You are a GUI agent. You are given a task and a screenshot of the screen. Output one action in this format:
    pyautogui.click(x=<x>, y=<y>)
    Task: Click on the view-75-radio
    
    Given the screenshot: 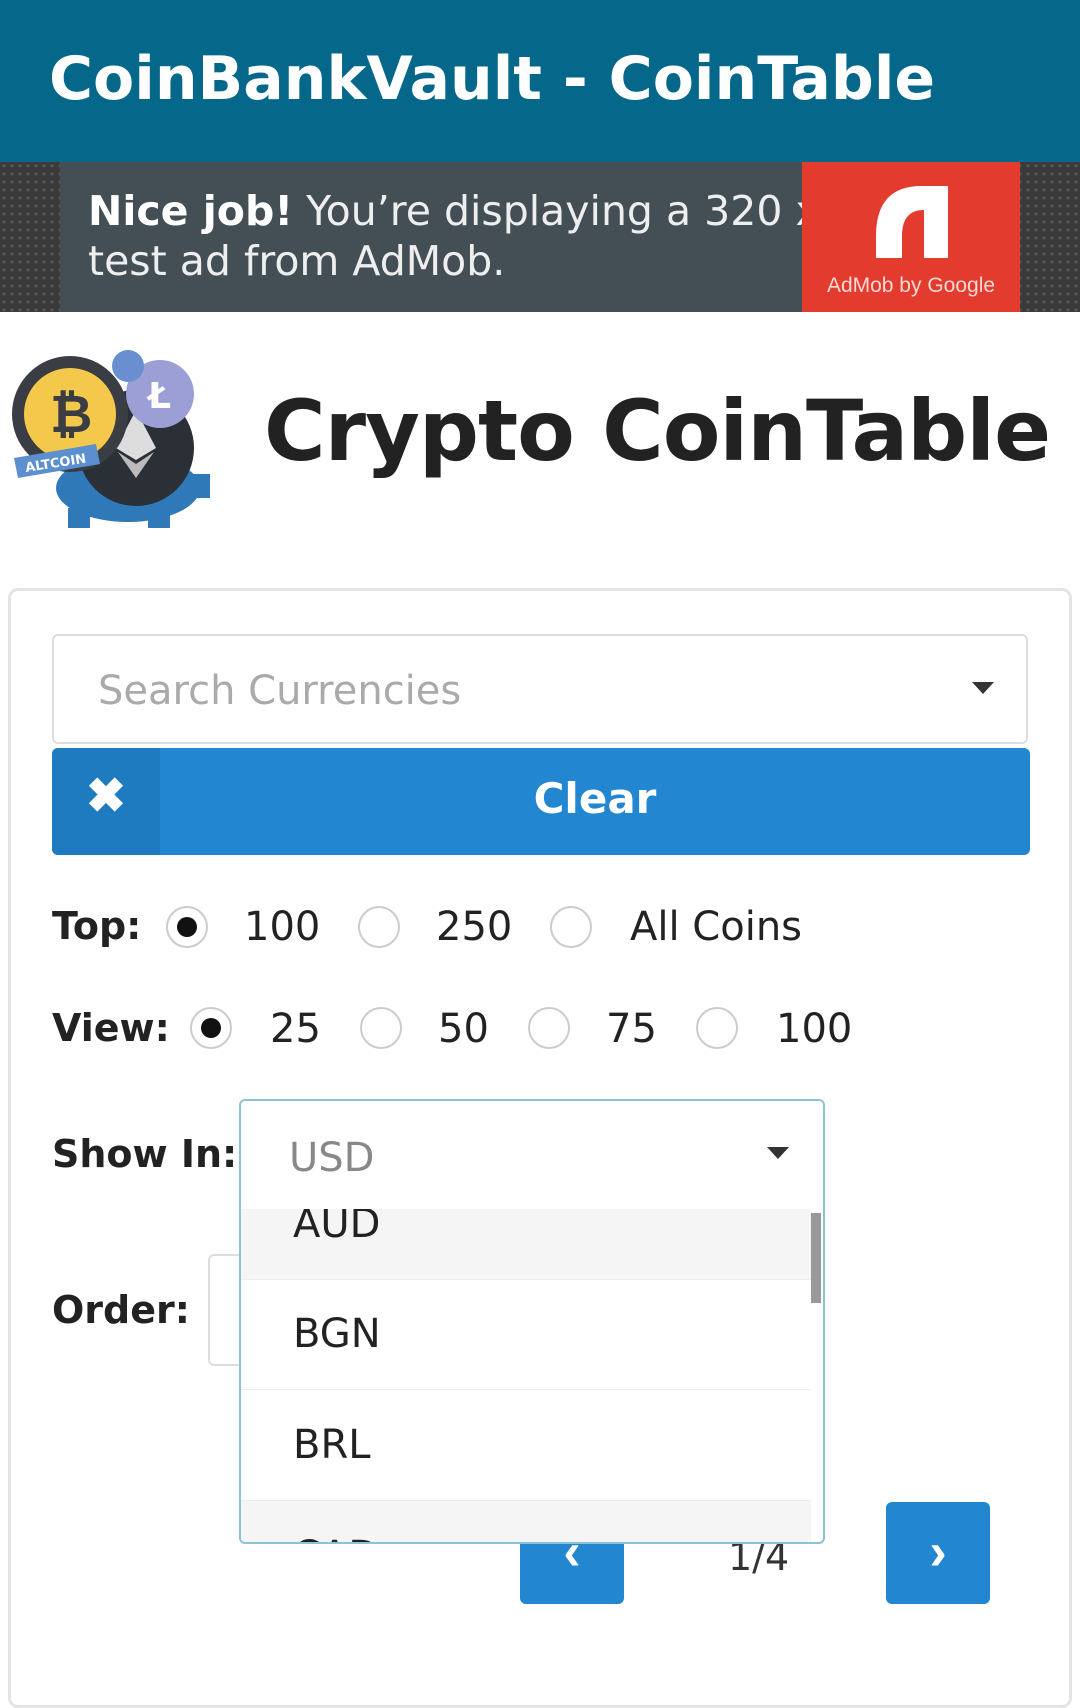 What is the action you would take?
    pyautogui.click(x=549, y=1028)
    